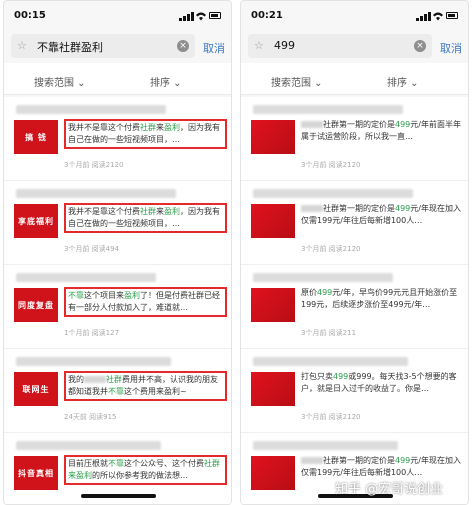 Image resolution: width=474 pixels, height=505 pixels. What do you see at coordinates (284, 45) in the screenshot?
I see `search-query: 499` at bounding box center [284, 45].